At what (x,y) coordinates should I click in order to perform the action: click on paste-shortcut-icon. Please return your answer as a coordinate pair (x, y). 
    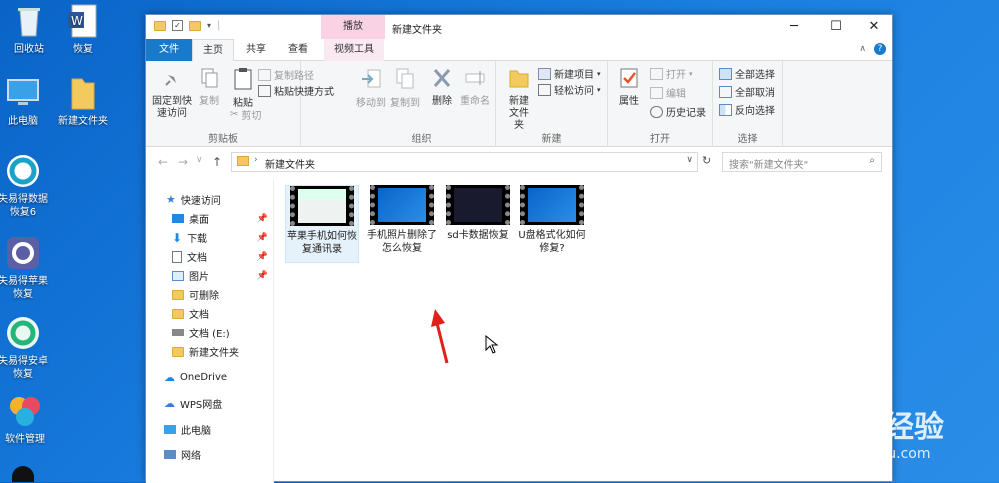
    Looking at the image, I should click on (264, 90).